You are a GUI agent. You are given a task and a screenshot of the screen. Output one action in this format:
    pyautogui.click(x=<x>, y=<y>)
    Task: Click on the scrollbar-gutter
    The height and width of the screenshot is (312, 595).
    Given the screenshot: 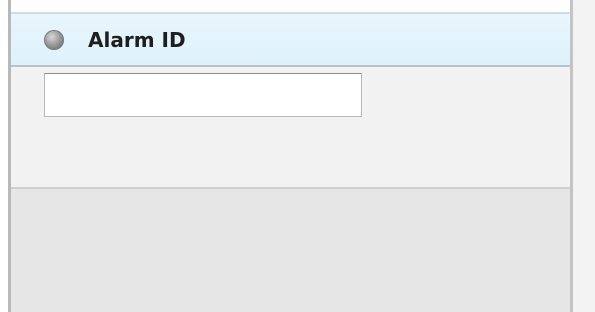 What is the action you would take?
    pyautogui.click(x=584, y=156)
    